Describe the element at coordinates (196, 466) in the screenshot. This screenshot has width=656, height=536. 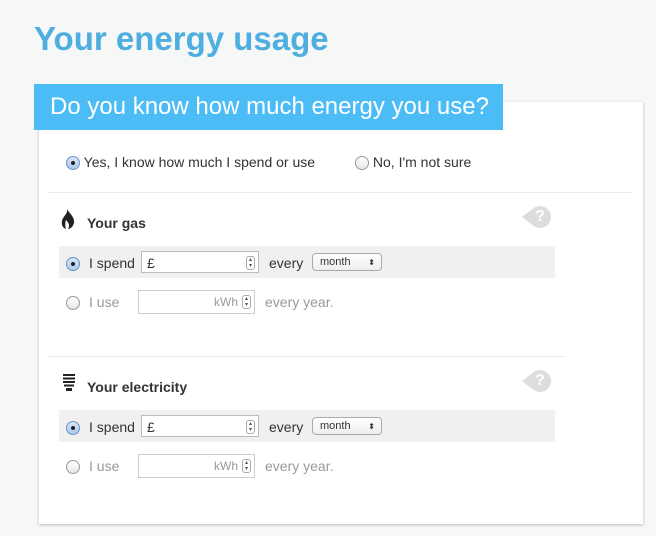
I see `electricity-kwh-input: kWh ▴ ▾` at that location.